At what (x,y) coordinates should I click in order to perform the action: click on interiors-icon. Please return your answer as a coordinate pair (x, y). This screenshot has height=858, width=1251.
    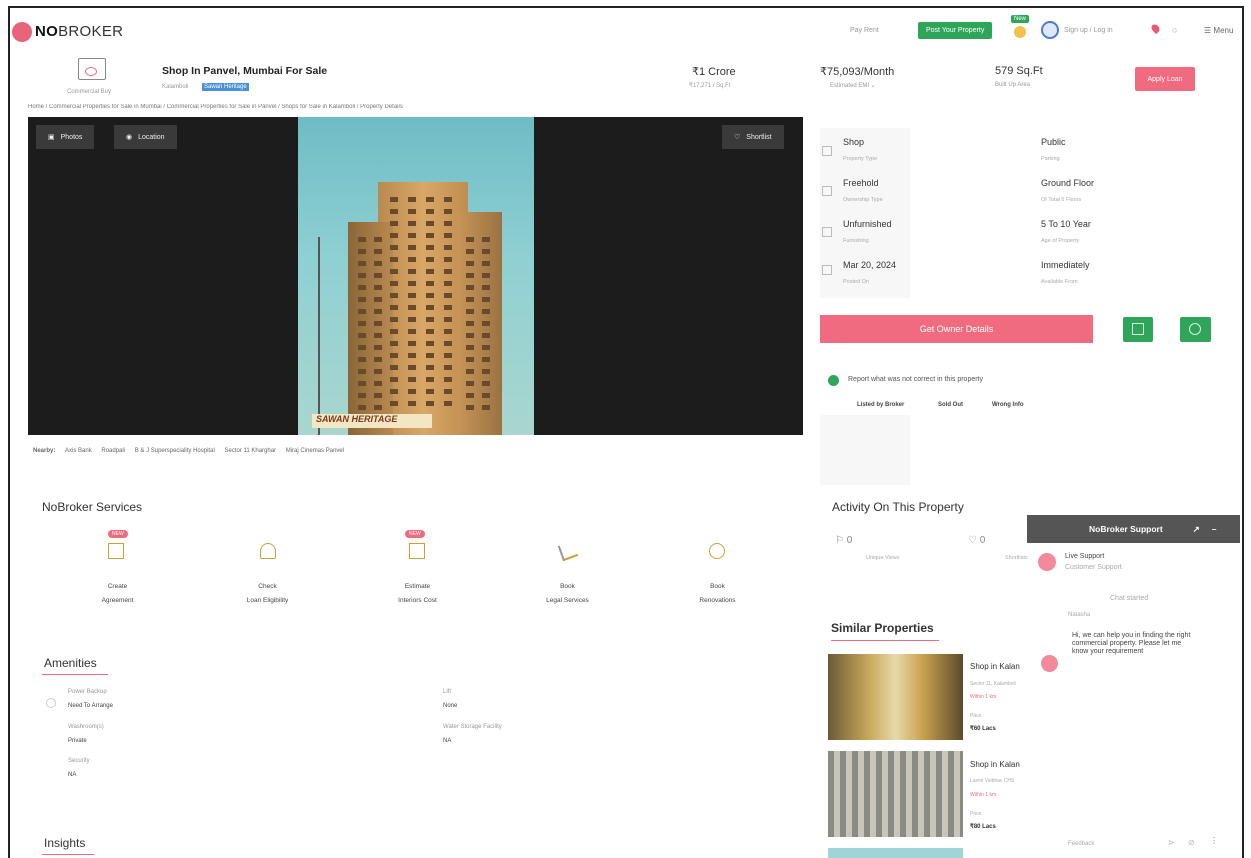
    Looking at the image, I should click on (417, 551).